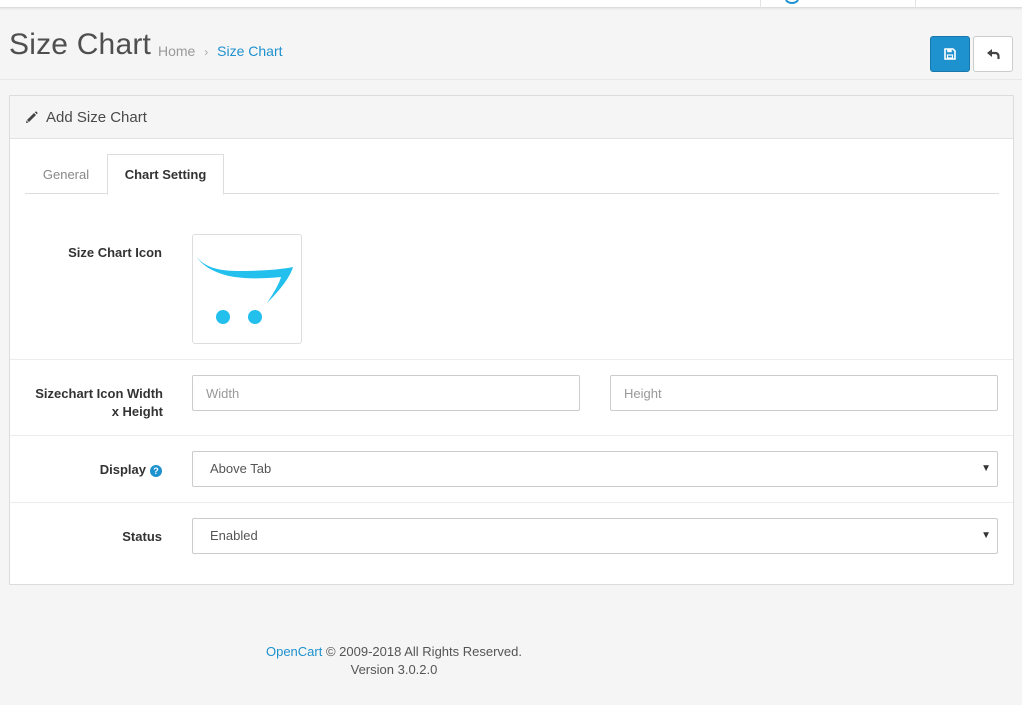  Describe the element at coordinates (115, 252) in the screenshot. I see `size-chart-icon-label: Size Chart Icon` at that location.